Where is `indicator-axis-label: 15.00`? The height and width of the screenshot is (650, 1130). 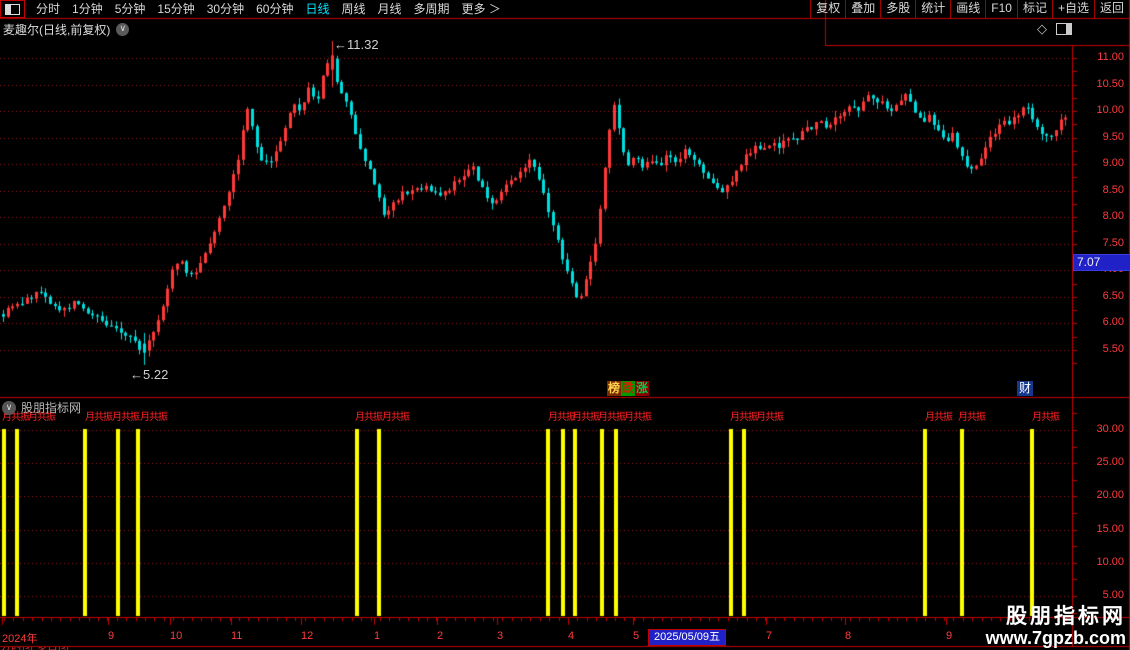 indicator-axis-label: 15.00 is located at coordinates (1110, 528).